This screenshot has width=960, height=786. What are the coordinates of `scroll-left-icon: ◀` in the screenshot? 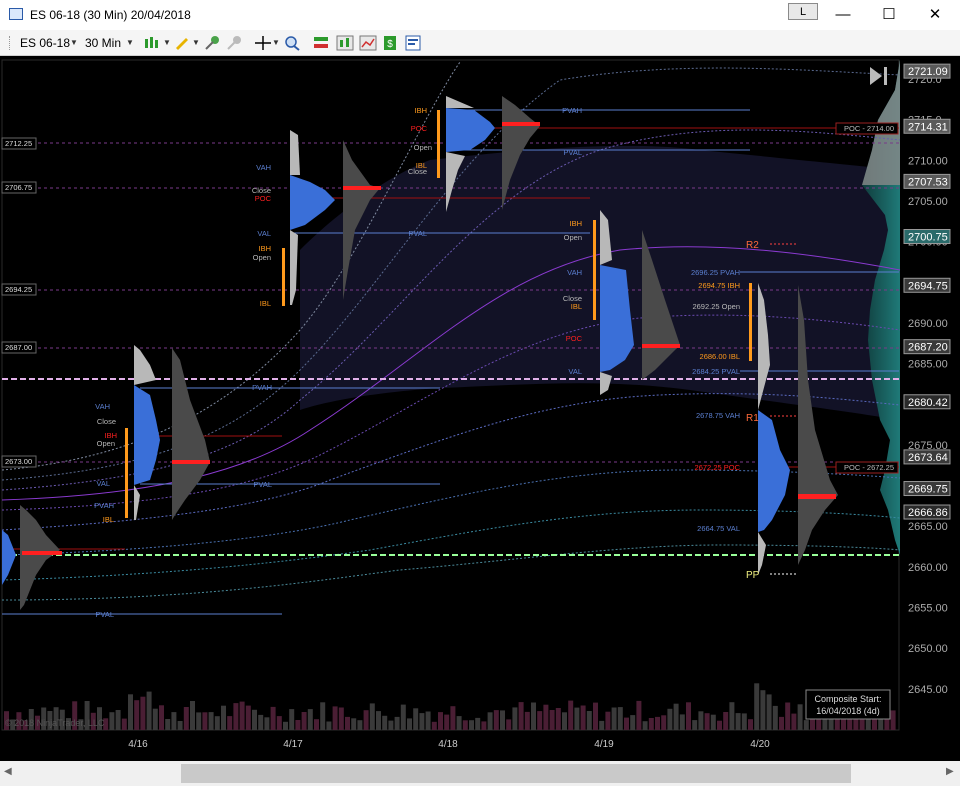 It's located at (8, 771).